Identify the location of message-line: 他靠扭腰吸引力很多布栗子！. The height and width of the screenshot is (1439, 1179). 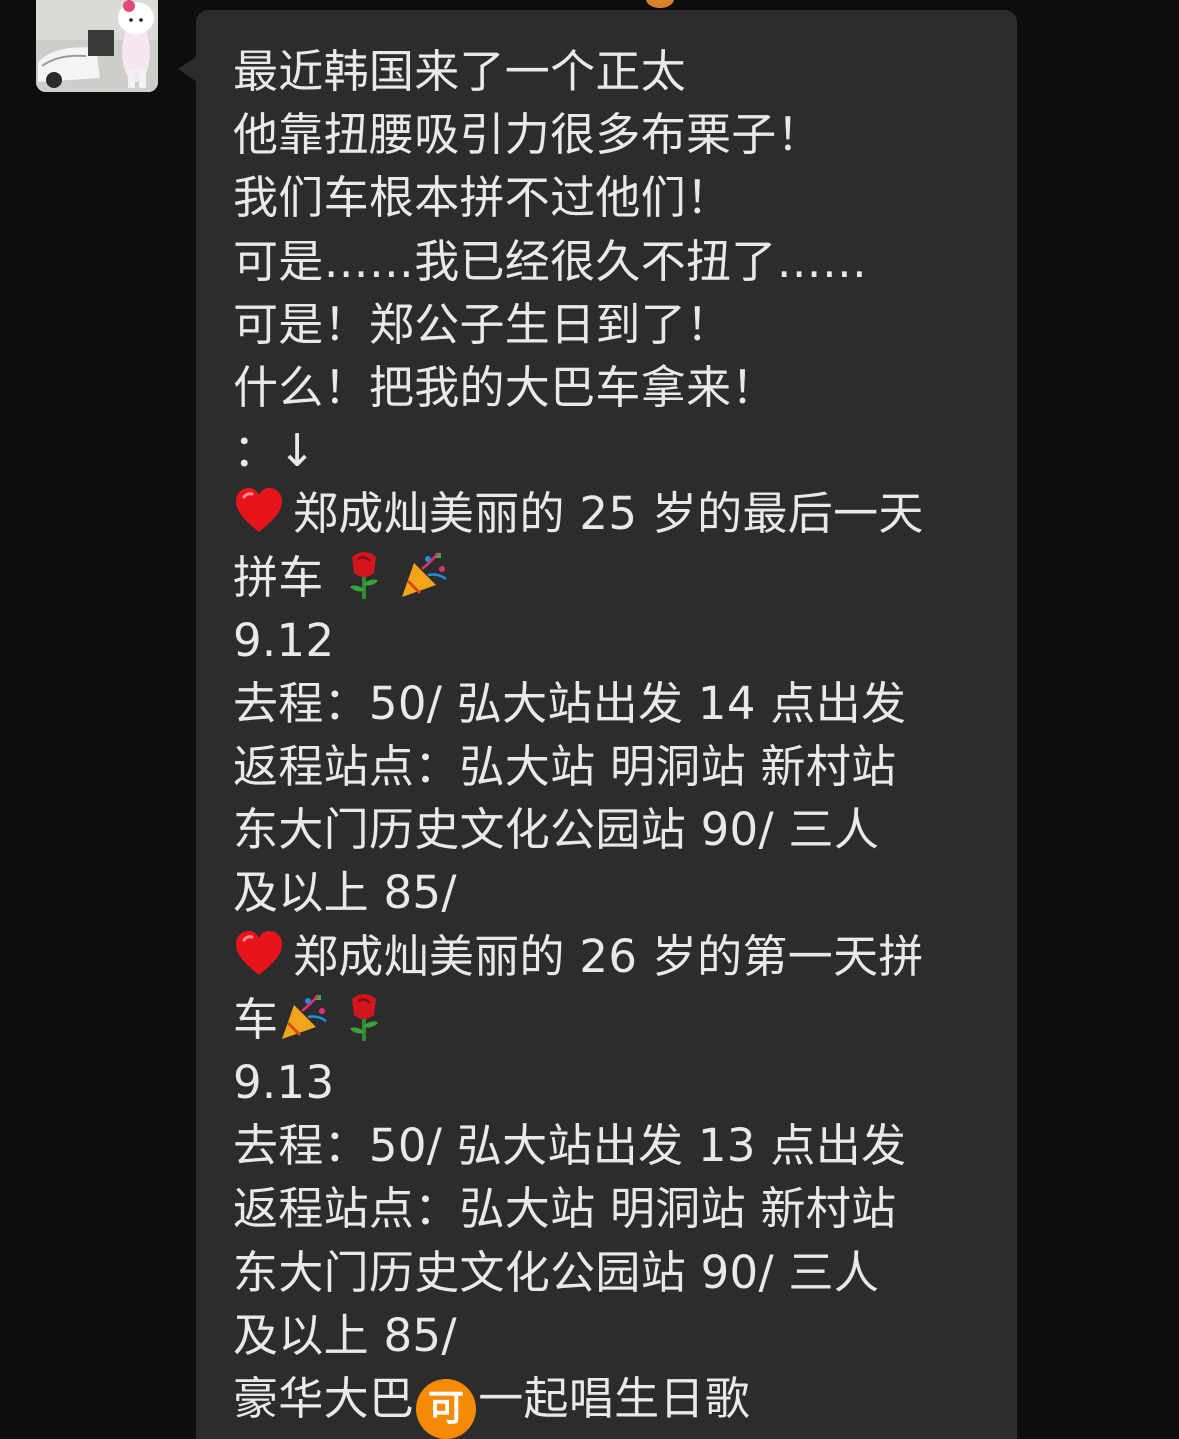
(527, 135).